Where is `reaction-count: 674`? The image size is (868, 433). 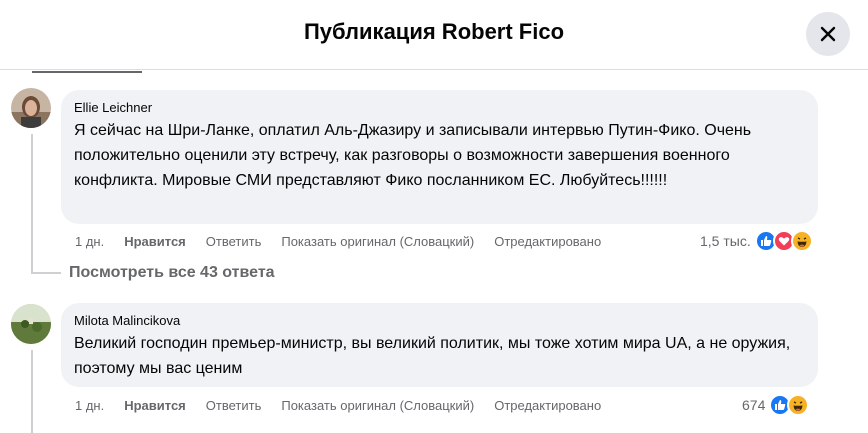
reaction-count: 674 is located at coordinates (754, 405).